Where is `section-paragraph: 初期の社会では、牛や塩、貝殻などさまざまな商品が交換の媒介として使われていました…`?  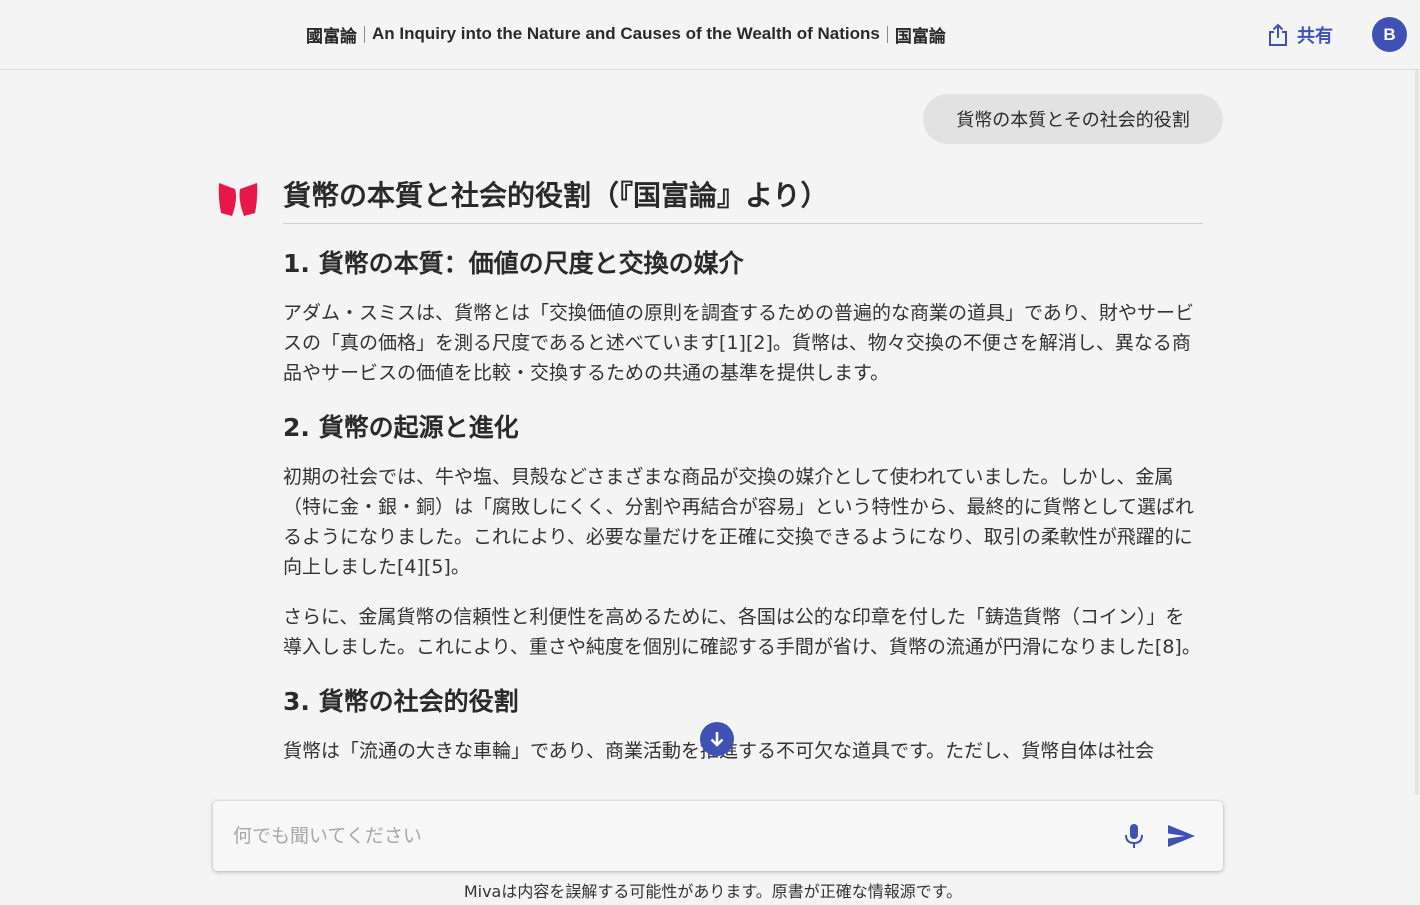 section-paragraph: 初期の社会では、牛や塩、貝殻などさまざまな商品が交換の媒介として使われていました… is located at coordinates (739, 522).